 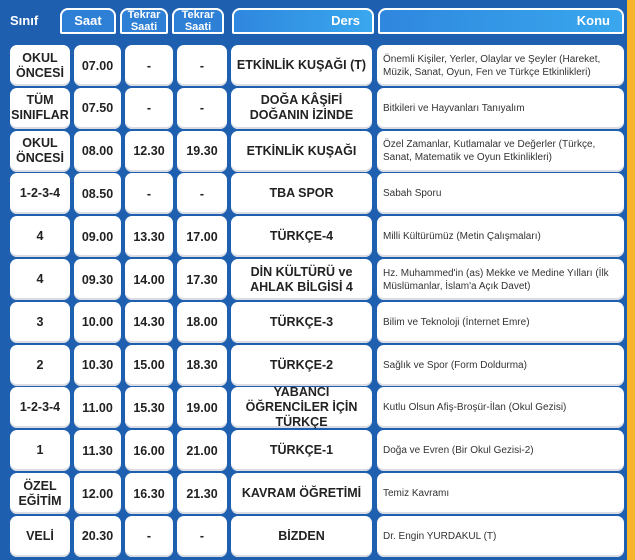 I want to click on time-cell: 11.00, so click(x=97, y=408).